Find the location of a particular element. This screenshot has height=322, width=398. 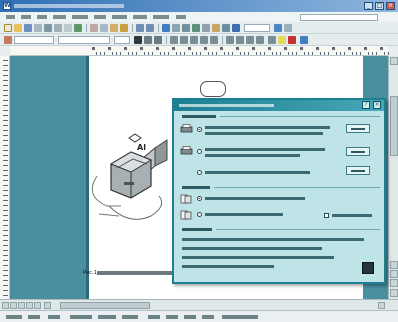

insert-table-icon is located at coordinates (186, 28).